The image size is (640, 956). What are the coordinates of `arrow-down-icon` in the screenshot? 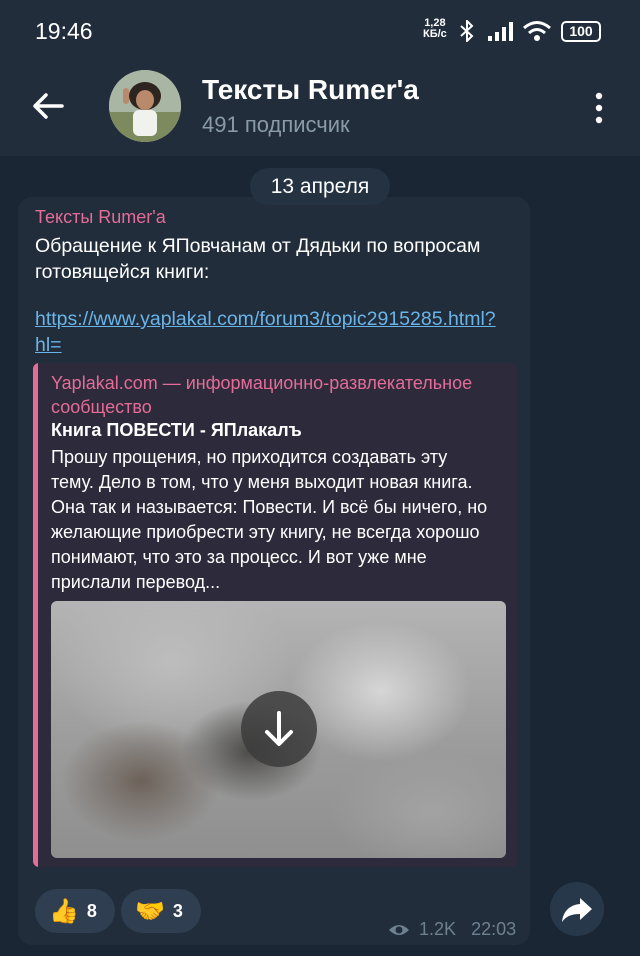 It's located at (279, 728).